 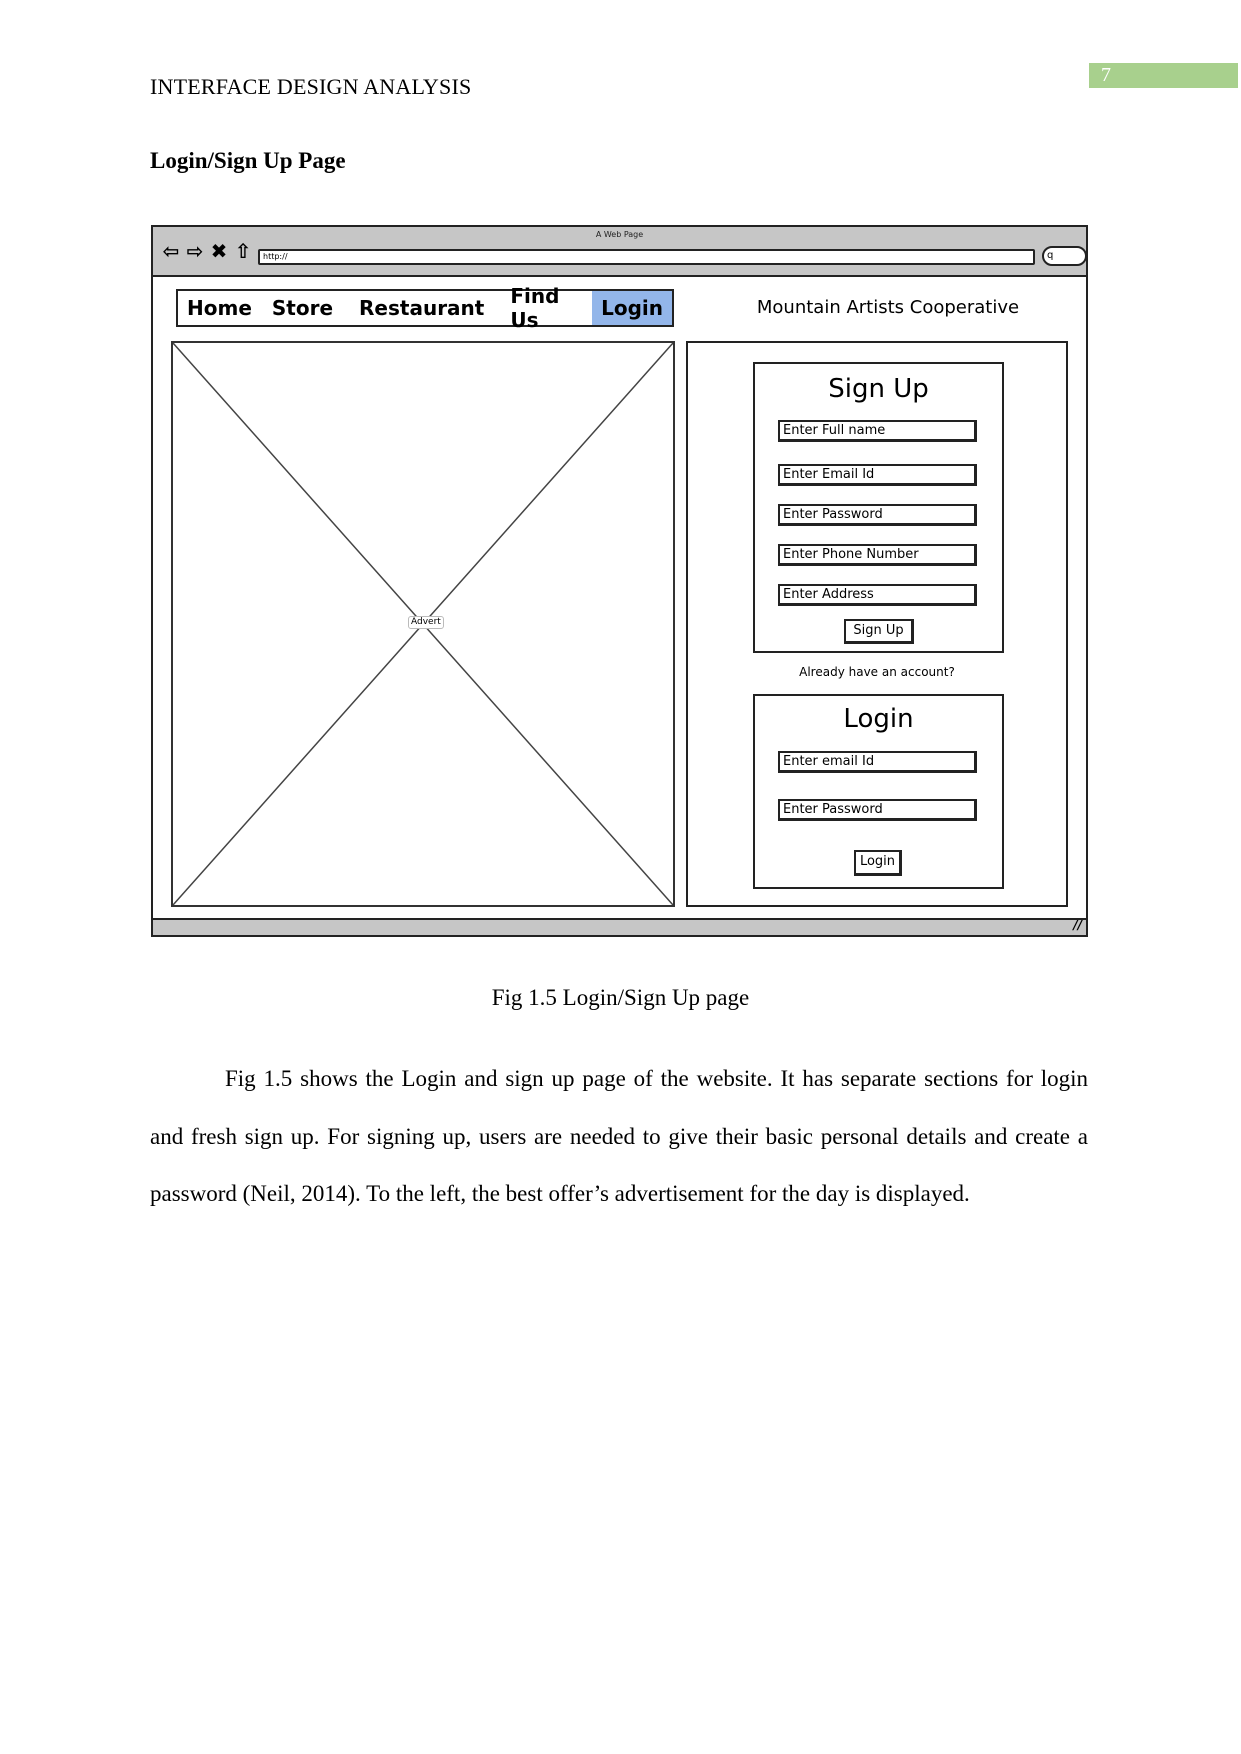 I want to click on login-email-field: Enter email Id, so click(x=877, y=762).